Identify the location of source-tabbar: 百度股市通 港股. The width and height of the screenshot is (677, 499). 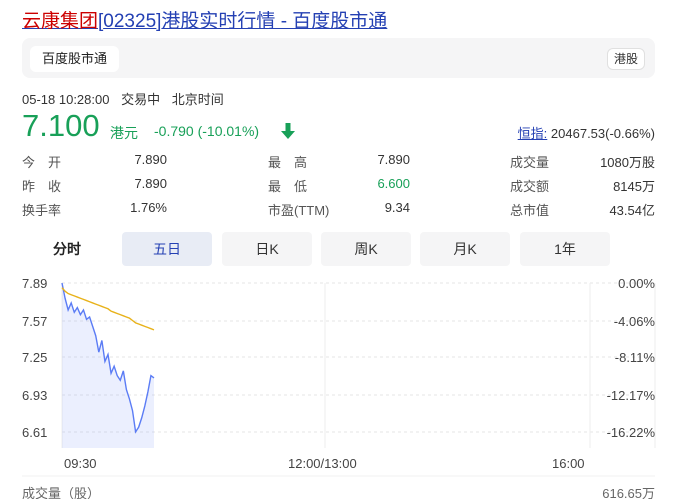
(338, 58).